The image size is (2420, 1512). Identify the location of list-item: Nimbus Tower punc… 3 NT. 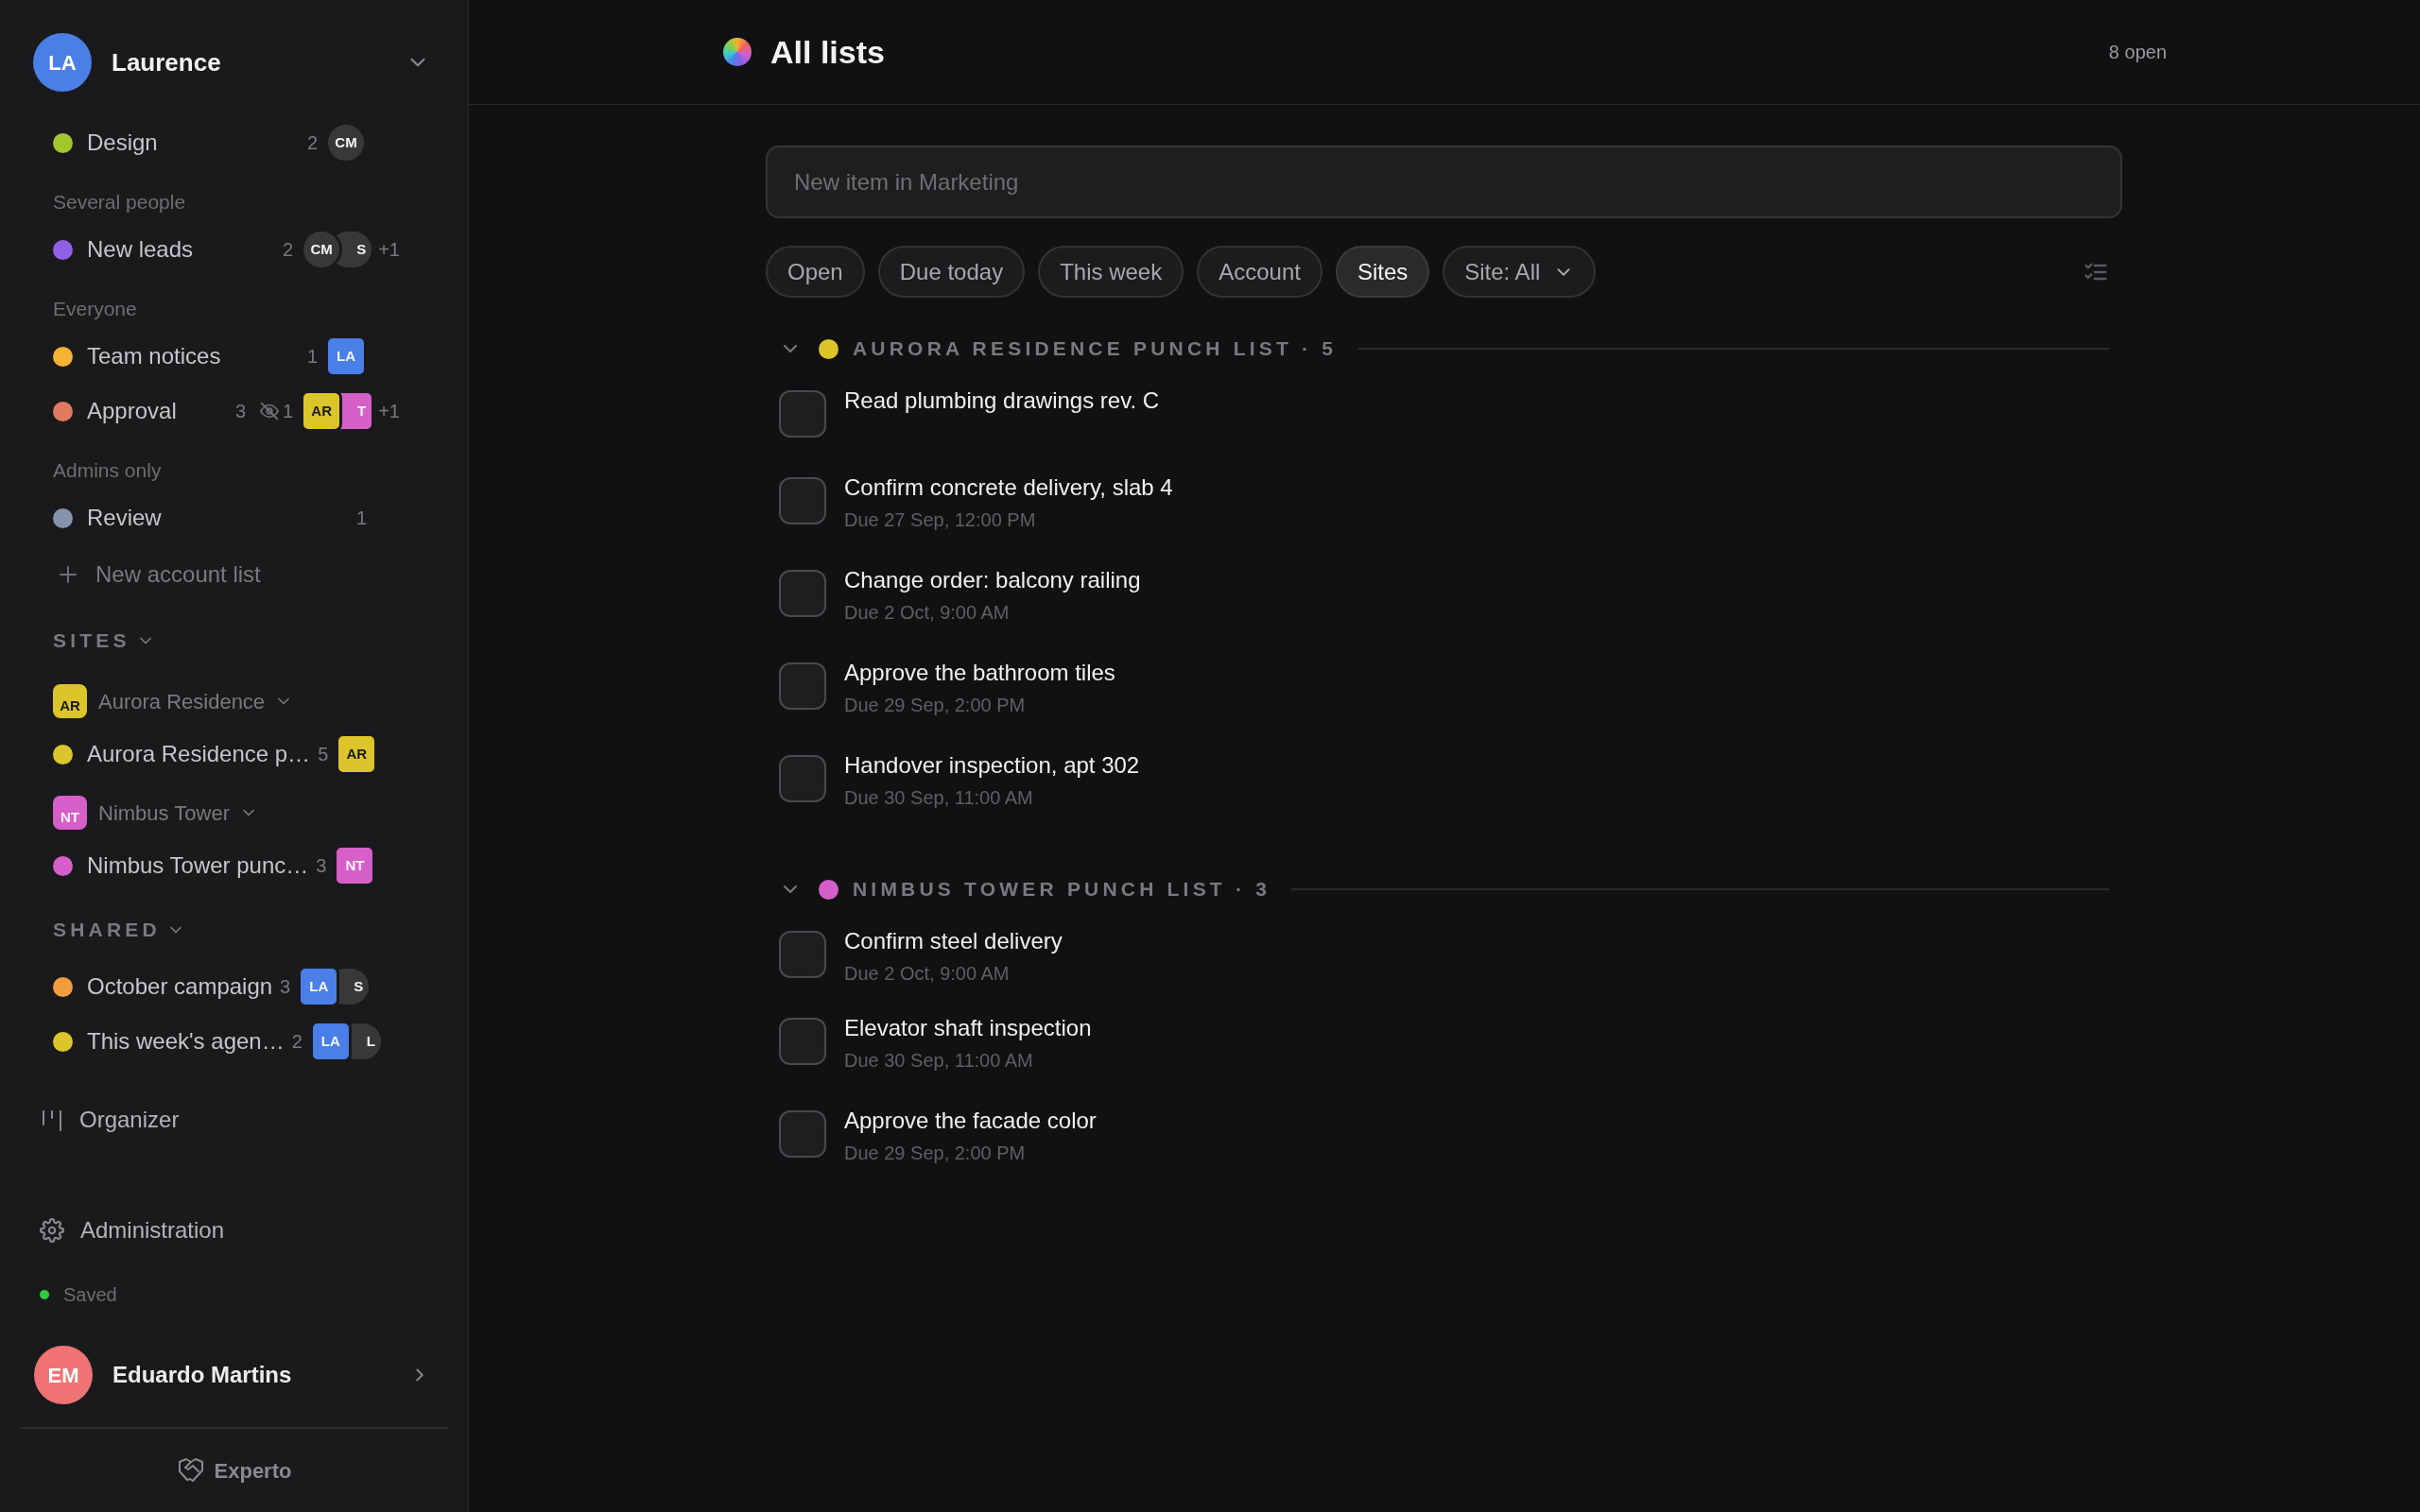
(234, 865).